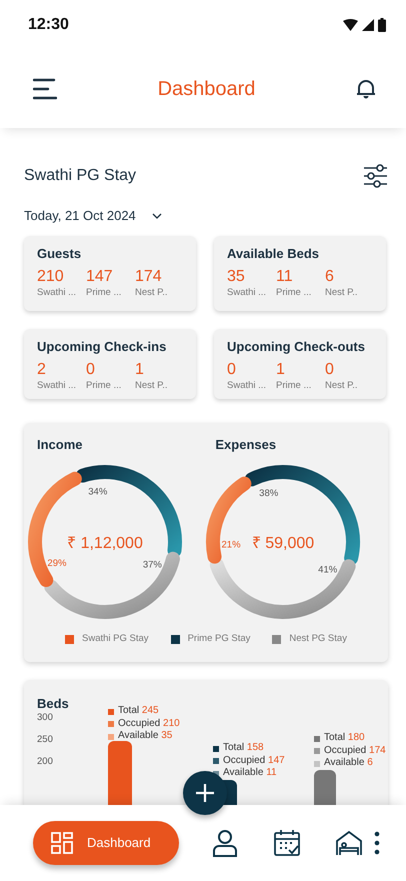 The image size is (406, 881). I want to click on stat-value: 174, so click(149, 276).